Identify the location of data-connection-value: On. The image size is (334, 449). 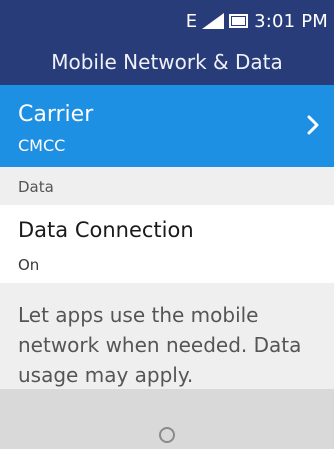
(29, 265).